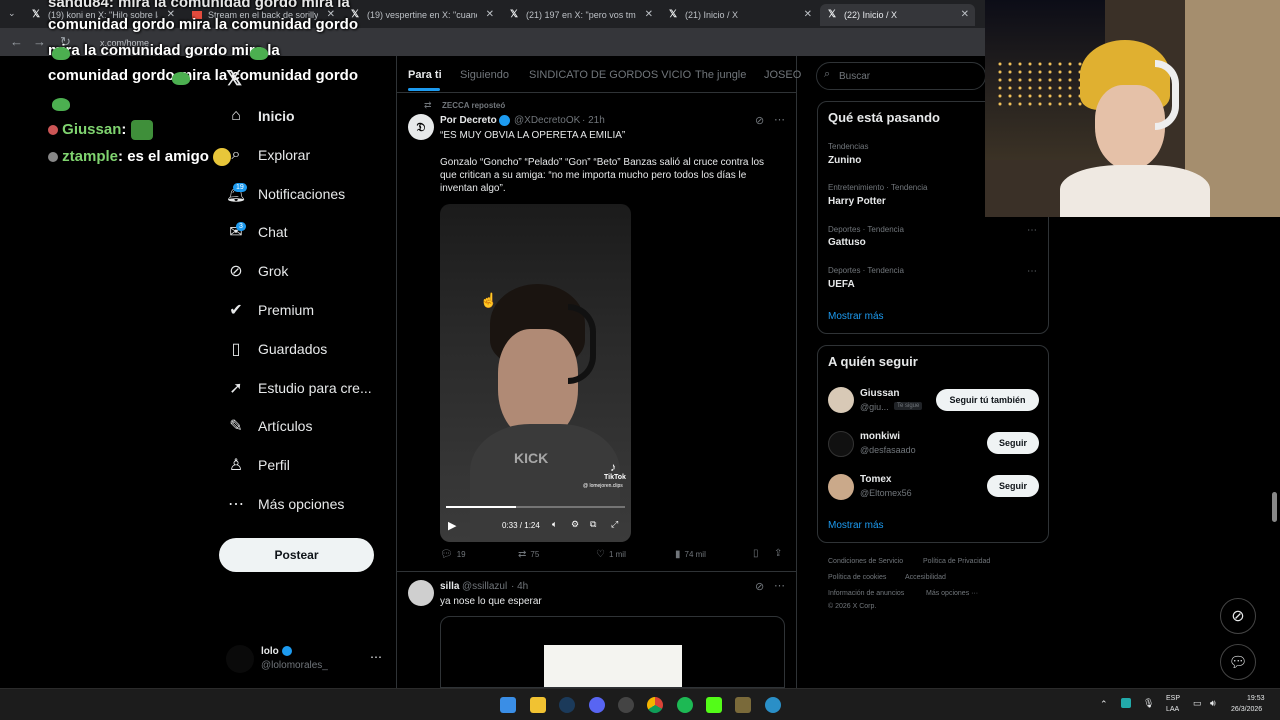 This screenshot has height=720, width=1280. I want to click on tweet-media, so click(612, 652).